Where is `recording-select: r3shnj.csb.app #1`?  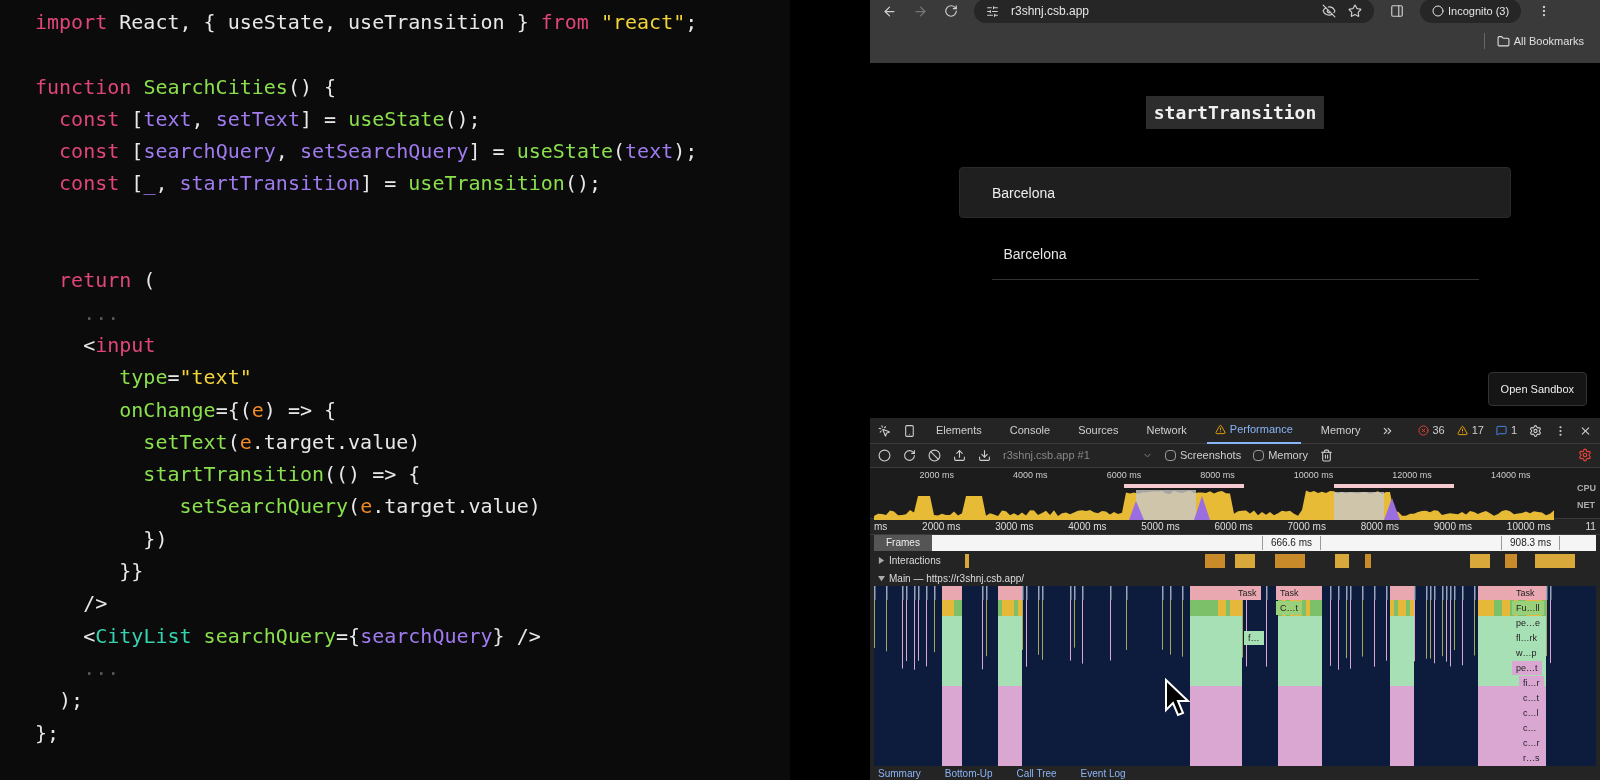
recording-select: r3shnj.csb.app #1 is located at coordinates (1078, 455).